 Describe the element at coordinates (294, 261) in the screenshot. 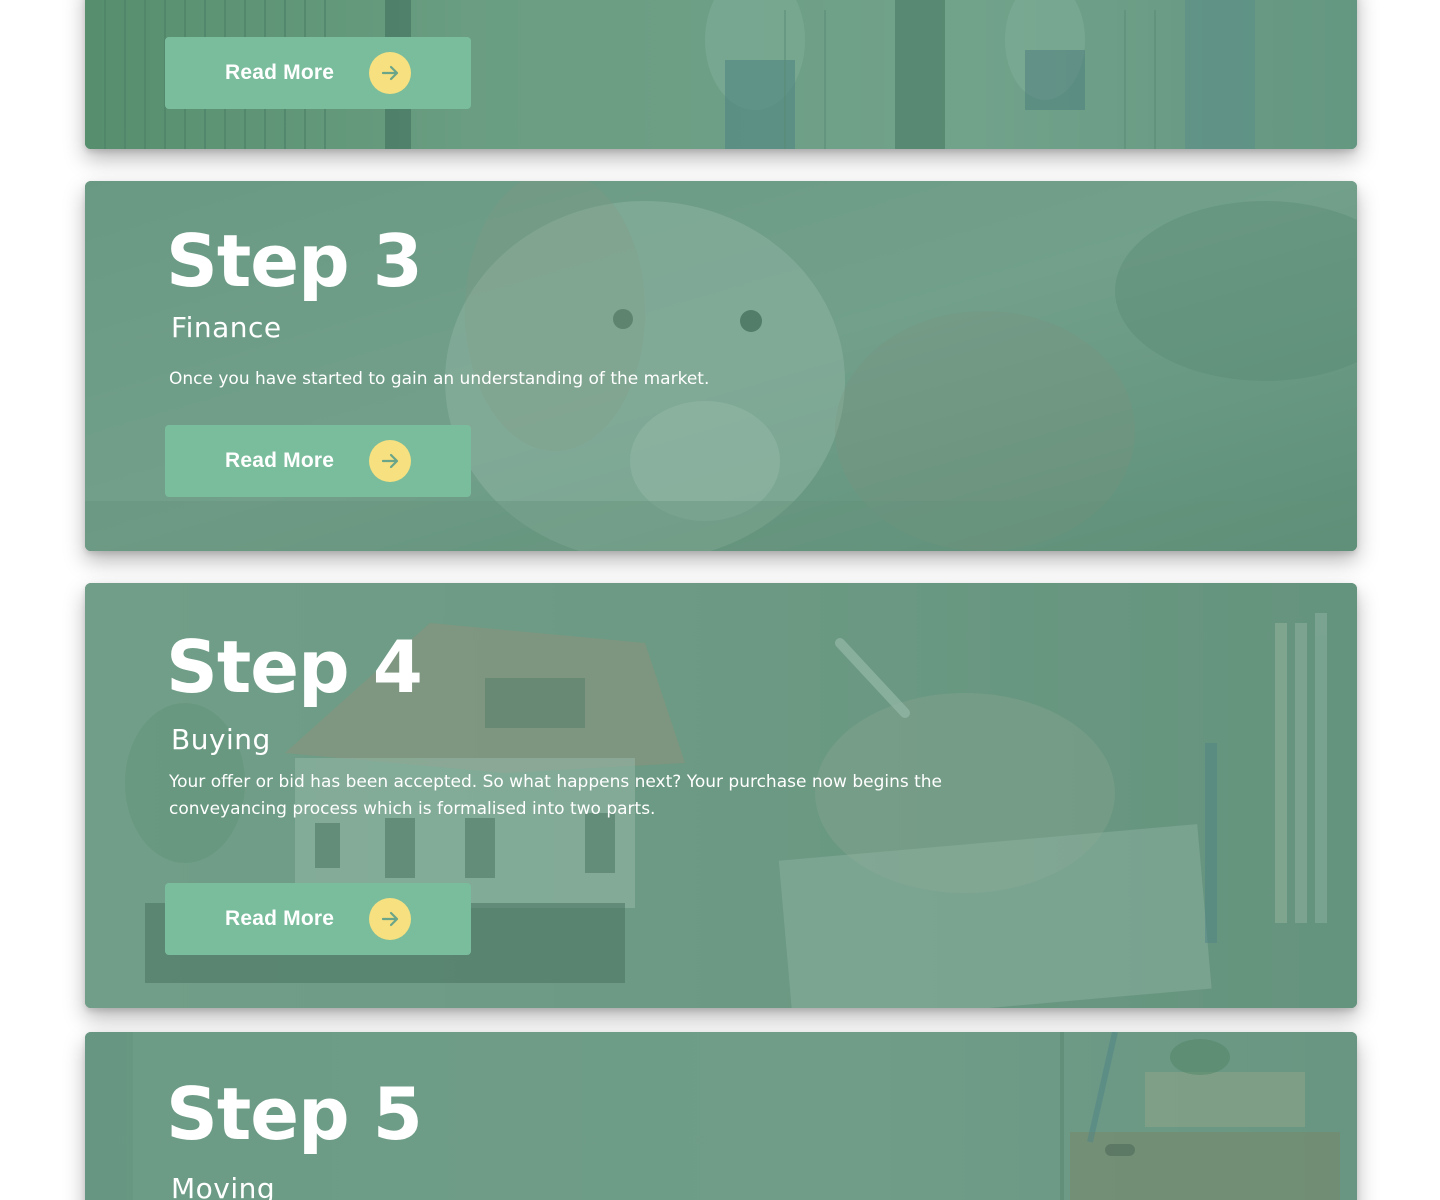

I see `step-title: Step 3` at that location.